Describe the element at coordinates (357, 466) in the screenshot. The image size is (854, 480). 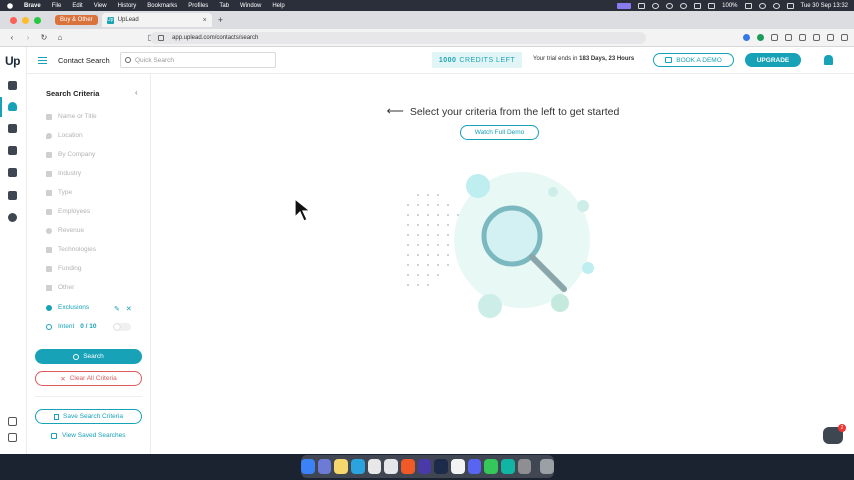
I see `telegram-icon` at that location.